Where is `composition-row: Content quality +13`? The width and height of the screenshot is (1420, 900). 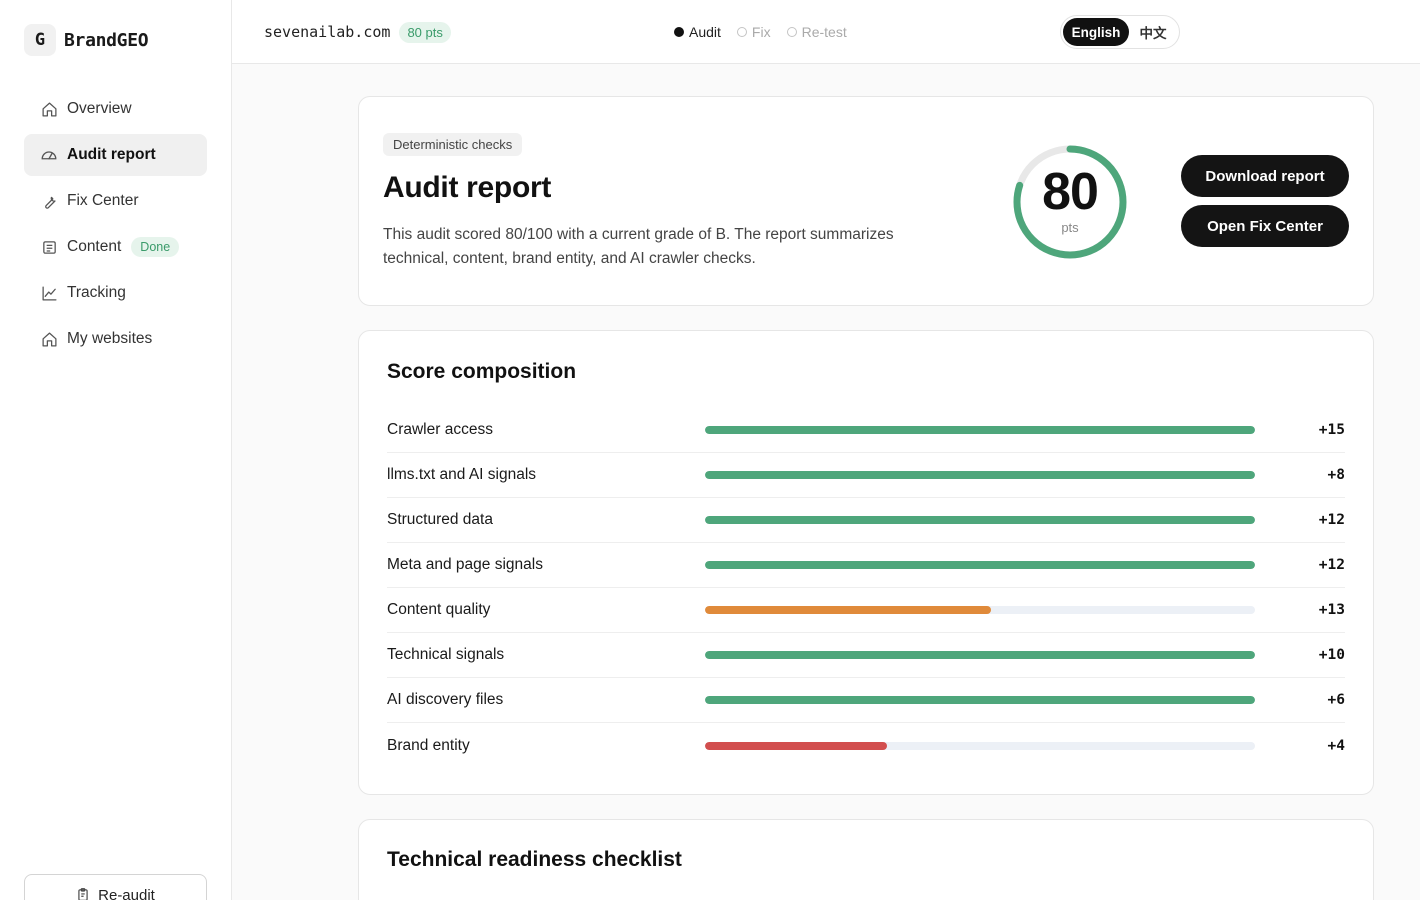
composition-row: Content quality +13 is located at coordinates (866, 610).